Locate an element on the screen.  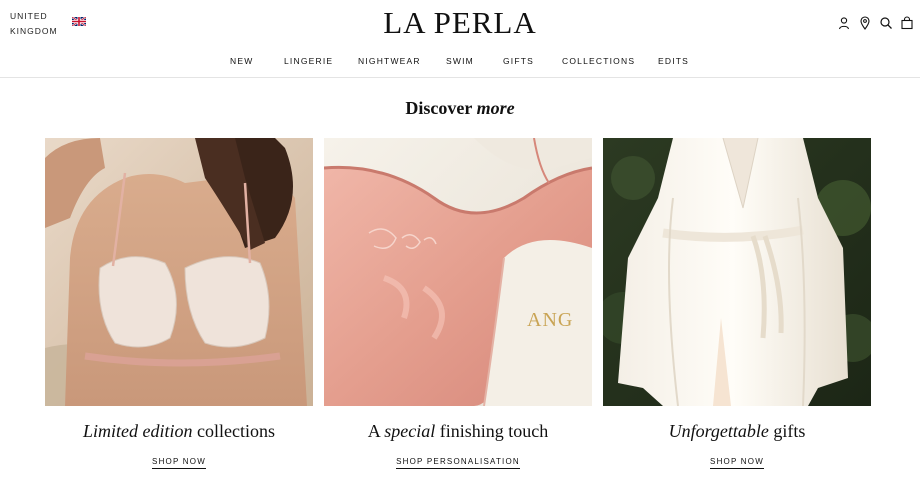
brand-logo: LA PERLA is located at coordinates (460, 23).